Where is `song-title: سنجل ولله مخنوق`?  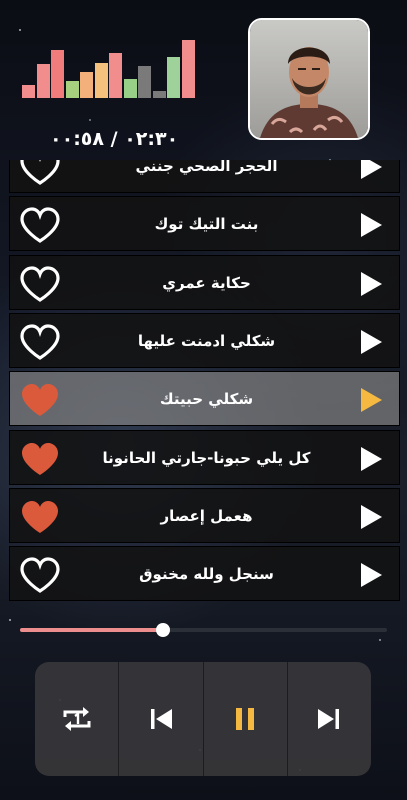
song-title: سنجل ولله مخنوق is located at coordinates (206, 574).